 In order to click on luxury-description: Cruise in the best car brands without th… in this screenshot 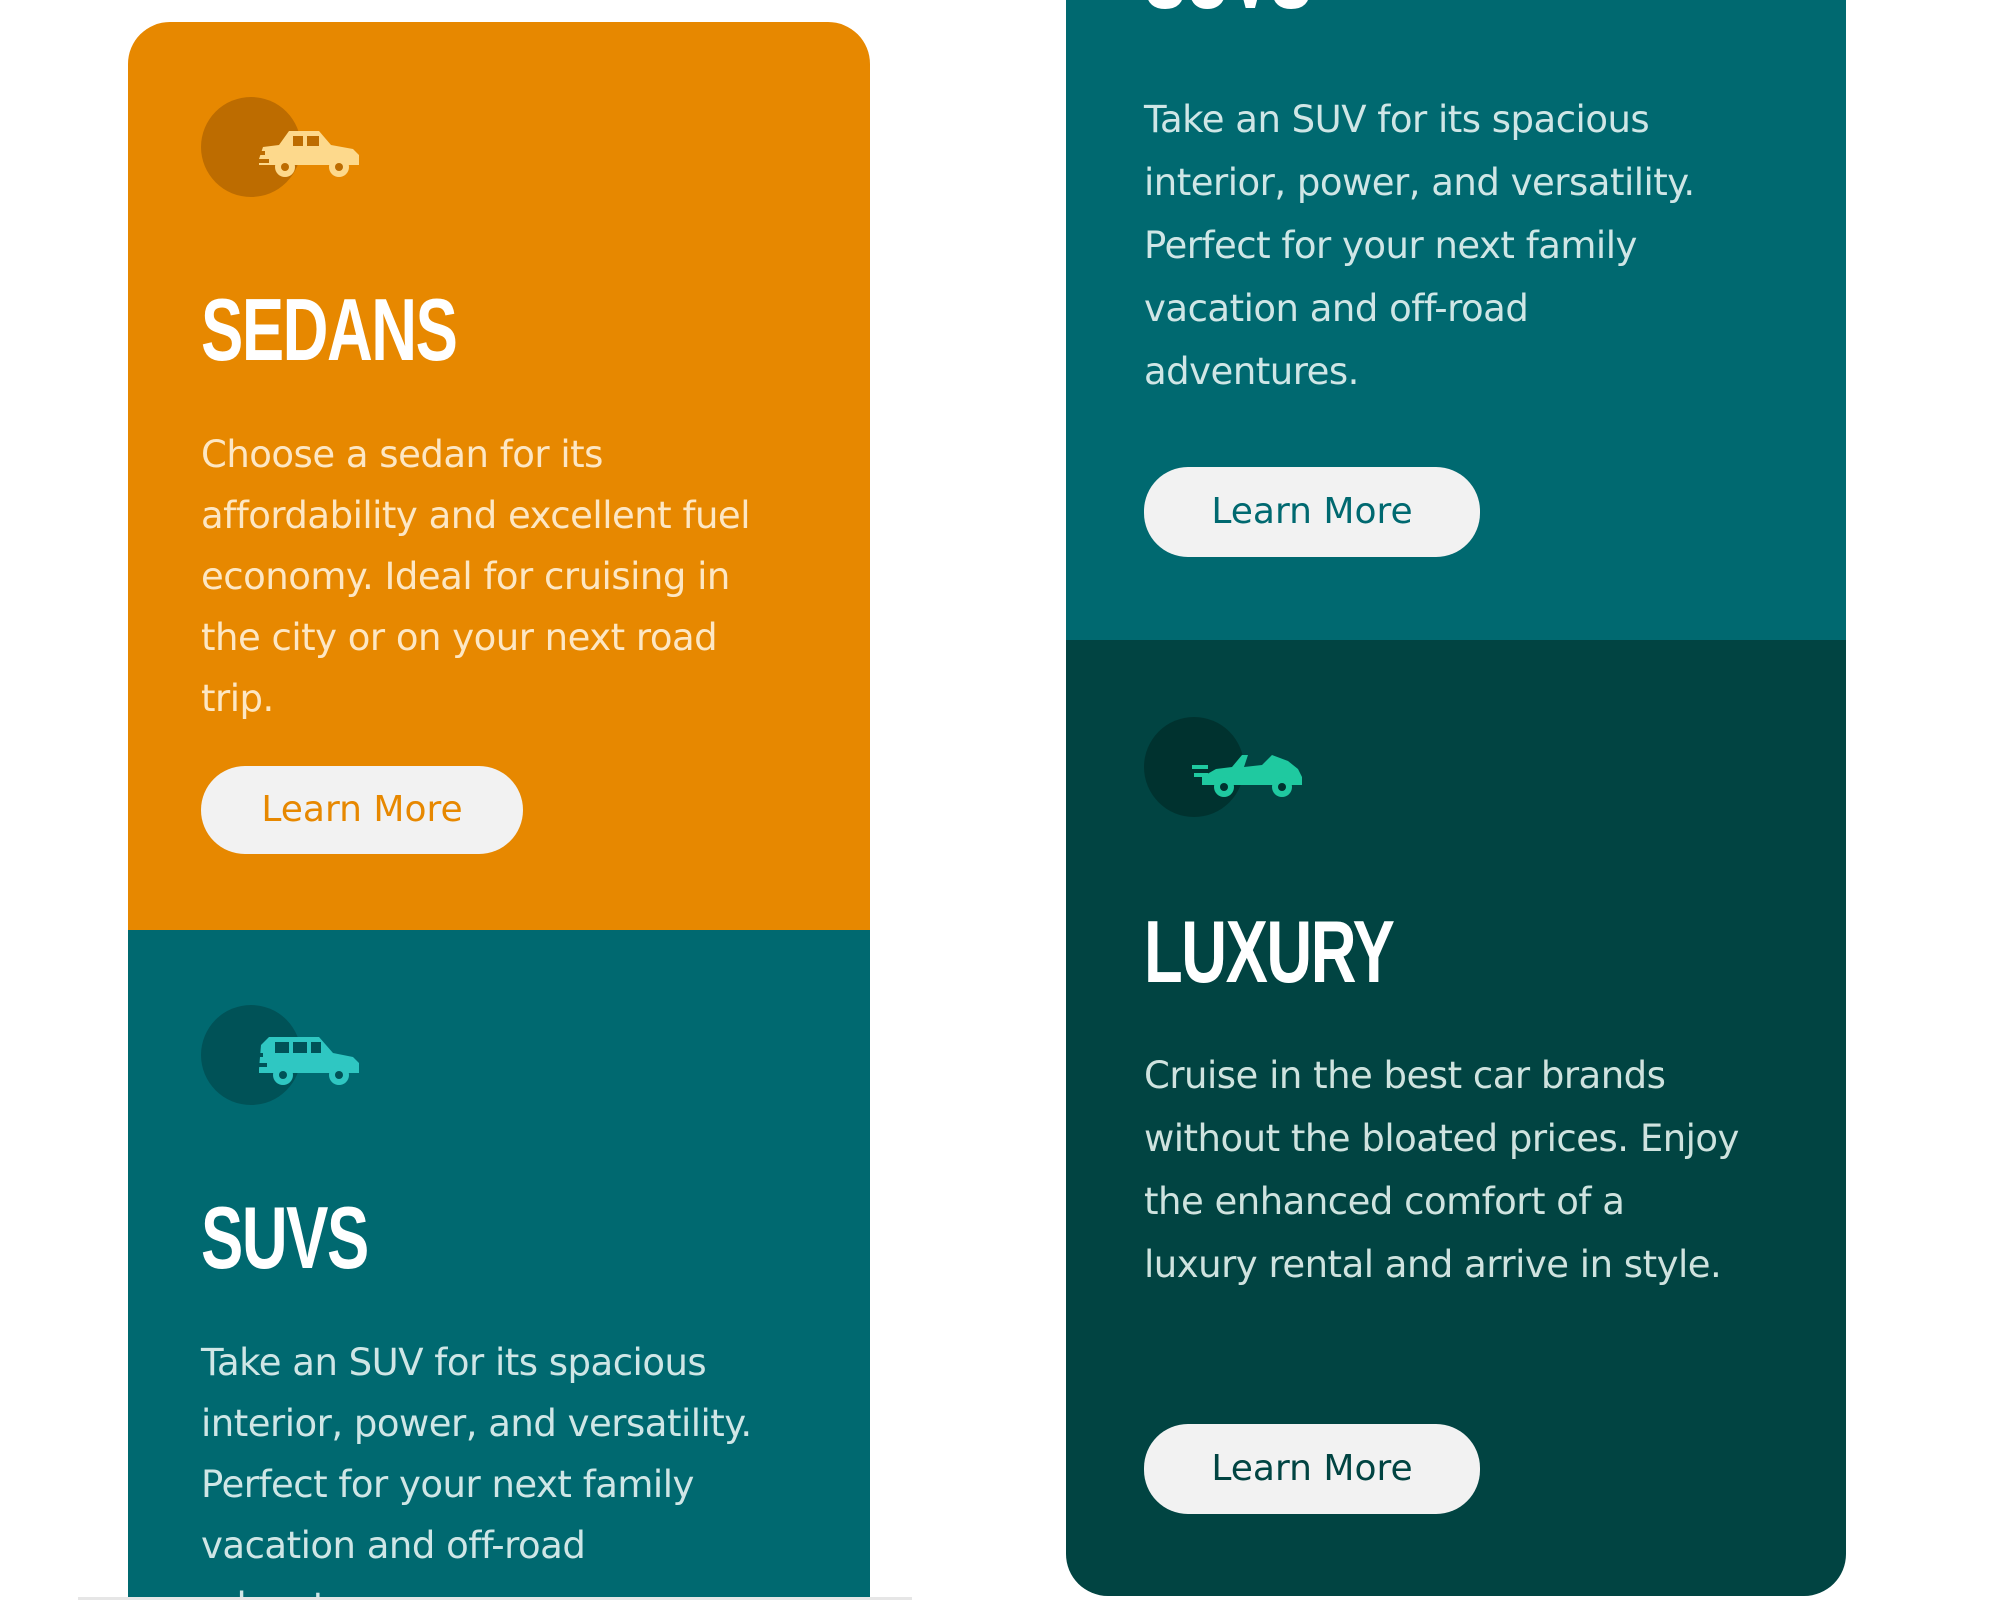, I will do `click(1441, 1170)`.